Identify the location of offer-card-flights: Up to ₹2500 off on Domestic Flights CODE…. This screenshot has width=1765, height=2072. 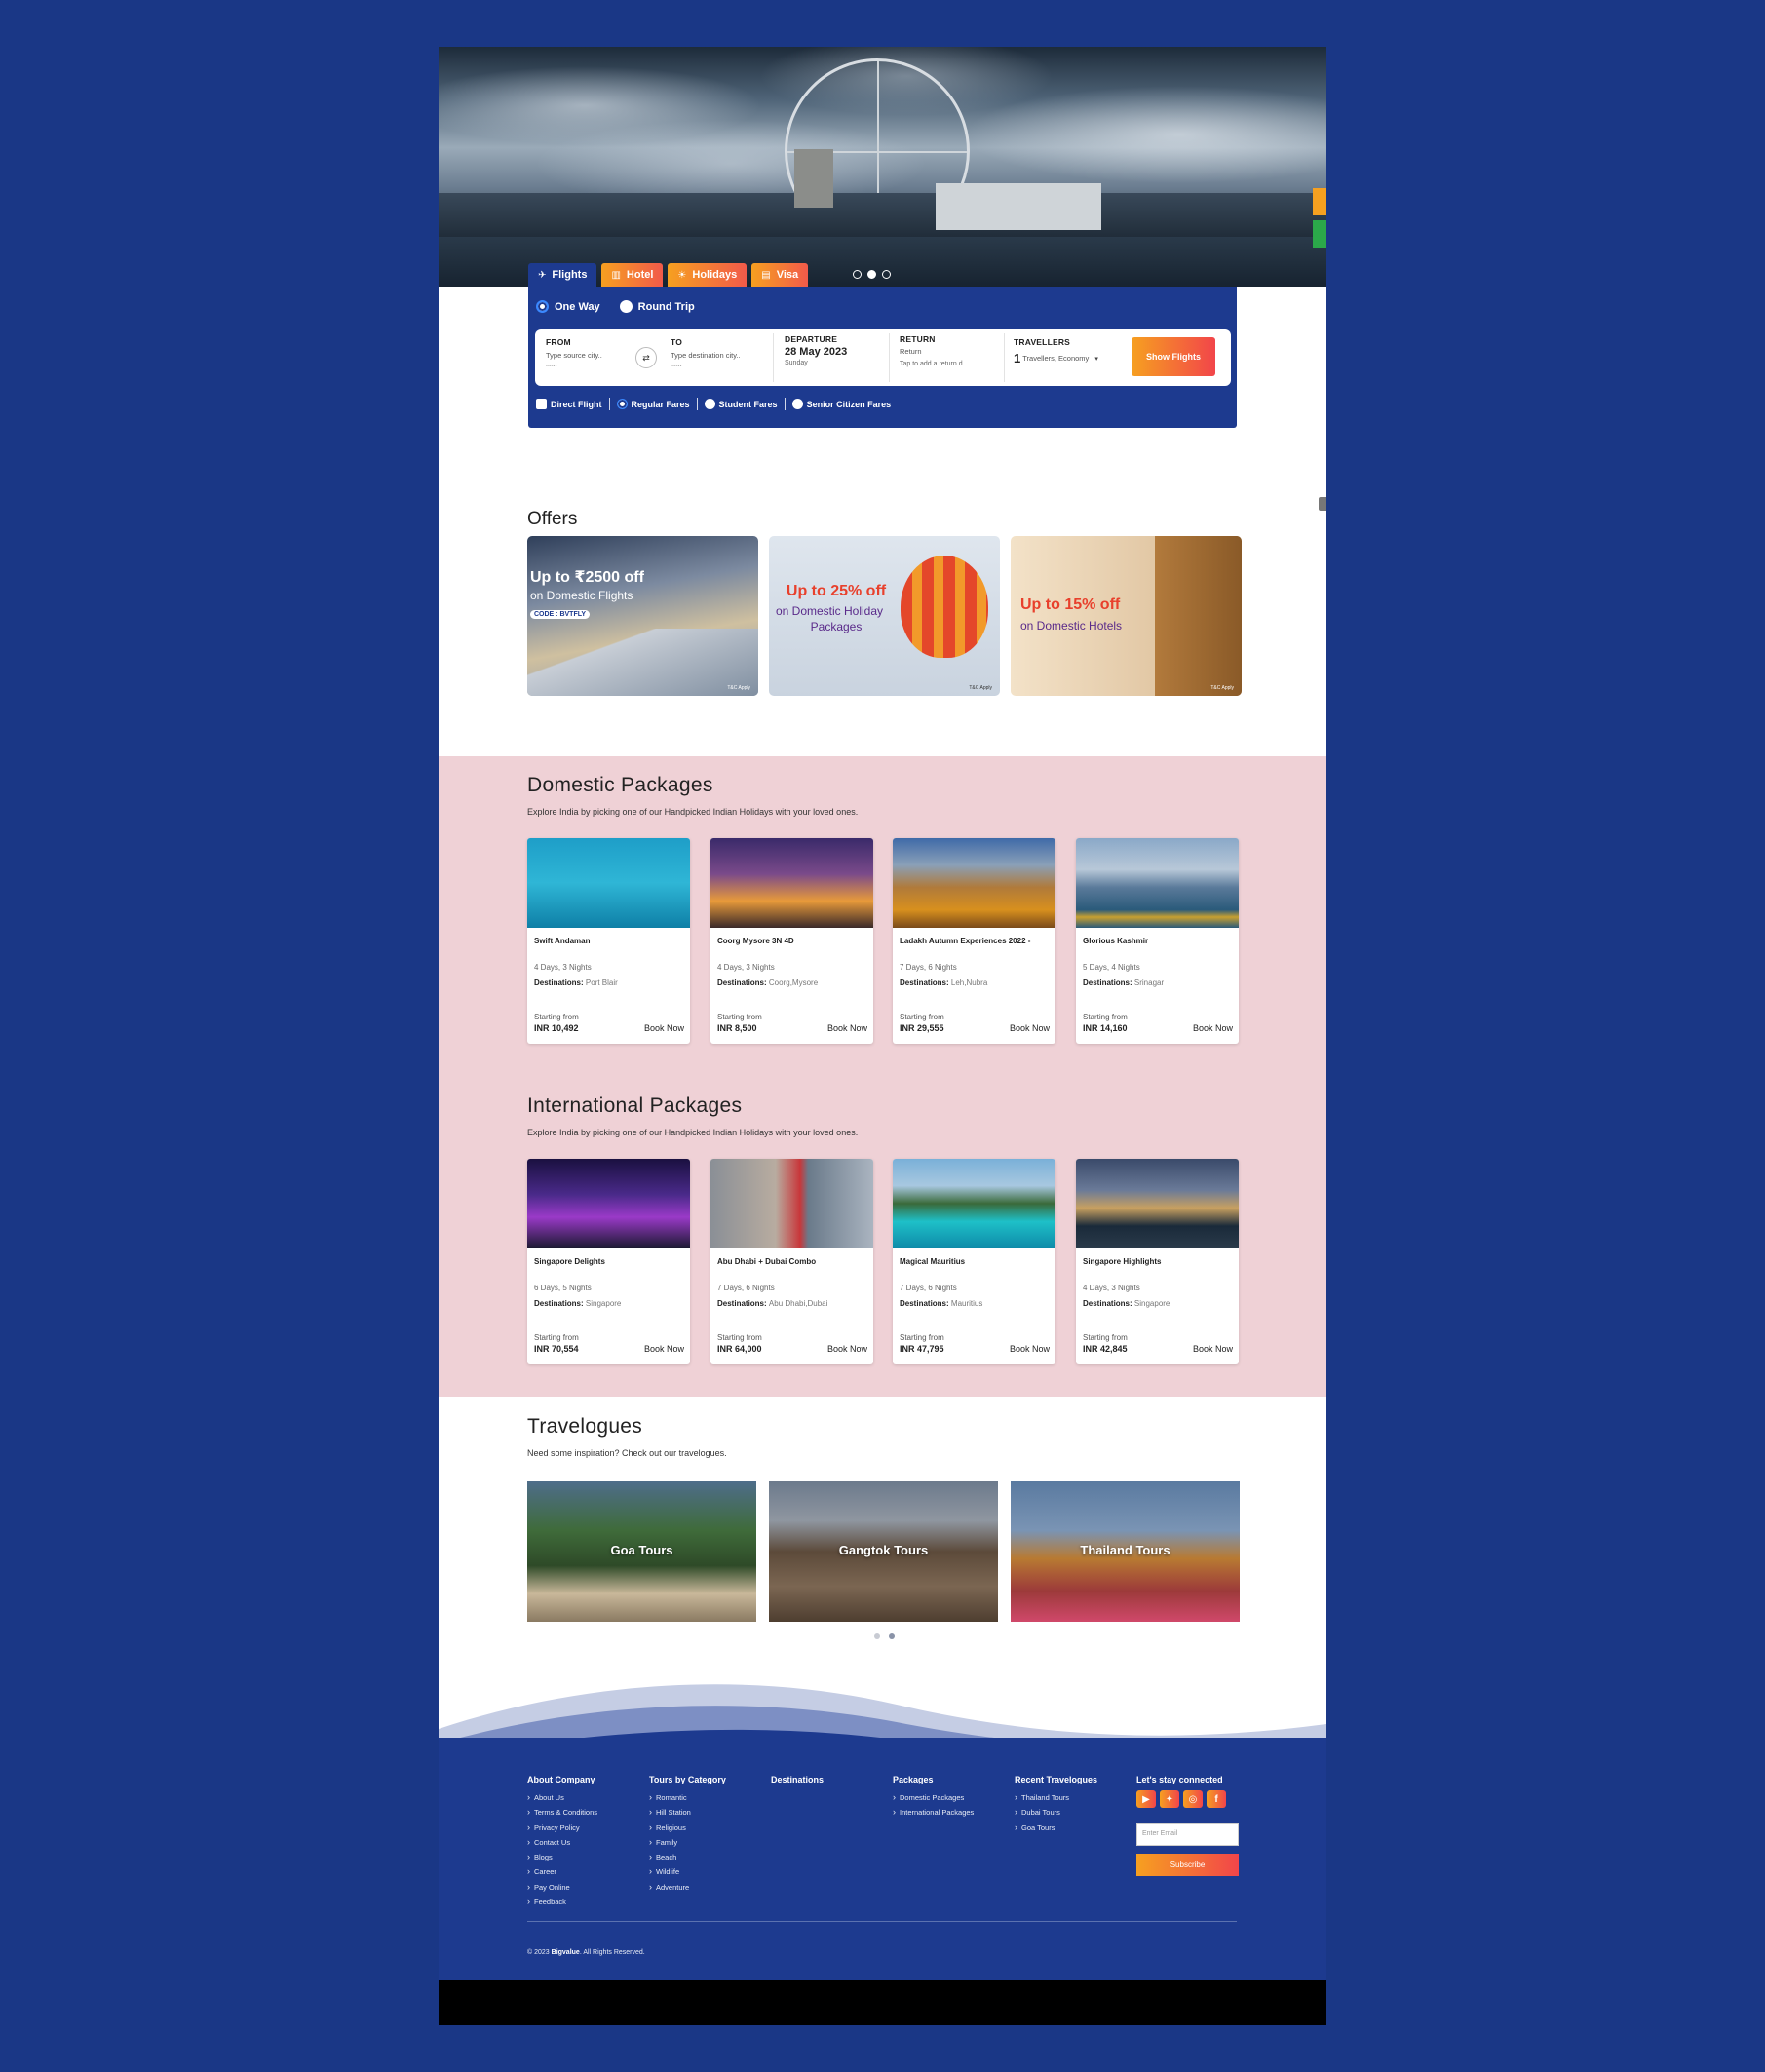
(642, 616).